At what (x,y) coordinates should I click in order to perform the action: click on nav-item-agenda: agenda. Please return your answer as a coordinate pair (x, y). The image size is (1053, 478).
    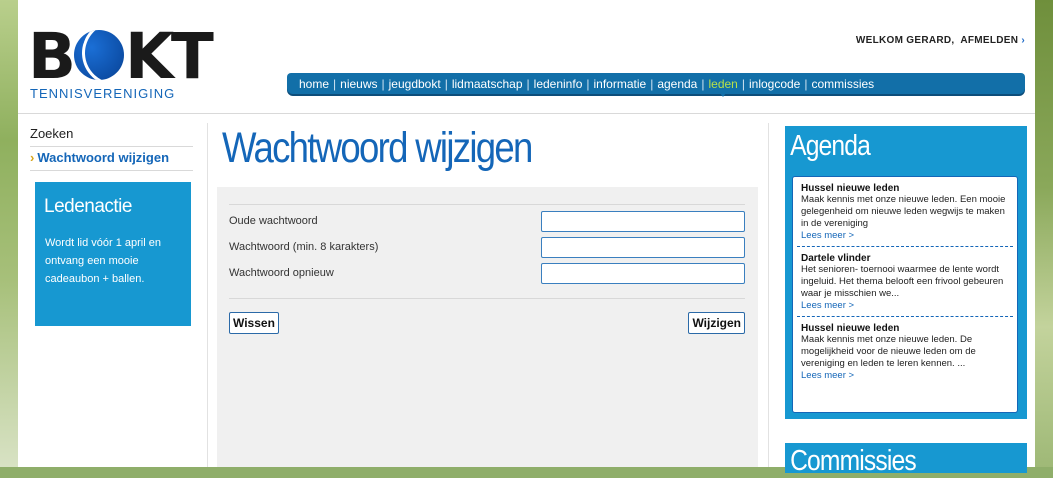
    Looking at the image, I should click on (677, 84).